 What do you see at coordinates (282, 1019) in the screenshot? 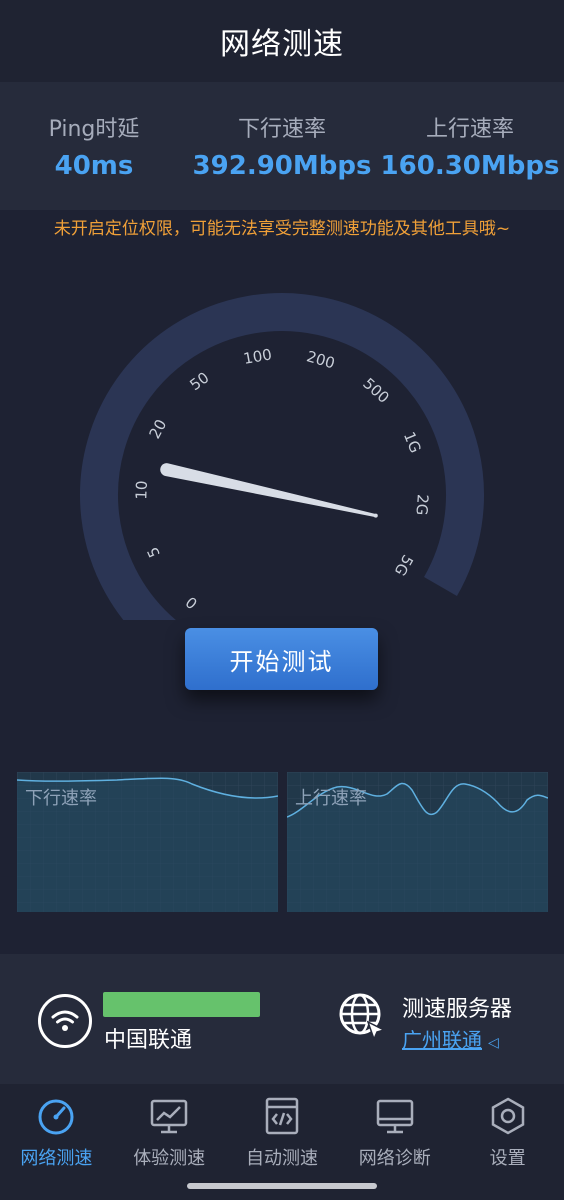
I see `network-info-panel: 中国联通 测速服务器 广州联通 ◁` at bounding box center [282, 1019].